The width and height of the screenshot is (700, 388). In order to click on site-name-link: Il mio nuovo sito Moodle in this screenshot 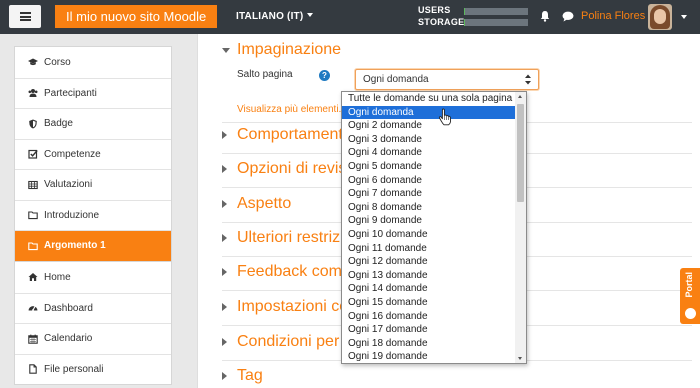, I will do `click(136, 16)`.